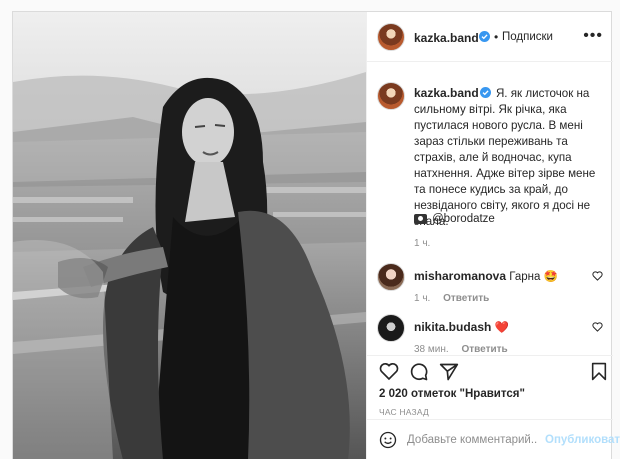 The width and height of the screenshot is (620, 459). Describe the element at coordinates (420, 219) in the screenshot. I see `camera-icon` at that location.